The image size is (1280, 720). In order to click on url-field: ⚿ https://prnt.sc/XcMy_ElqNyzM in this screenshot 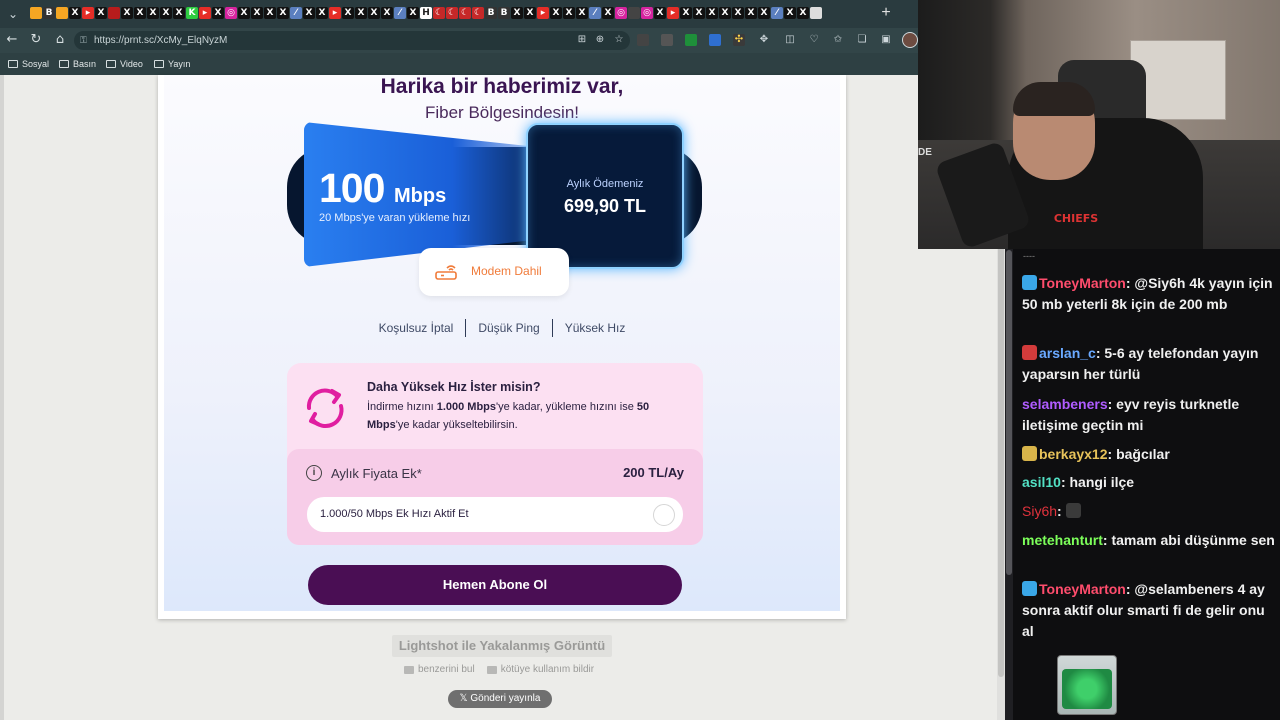, I will do `click(352, 40)`.